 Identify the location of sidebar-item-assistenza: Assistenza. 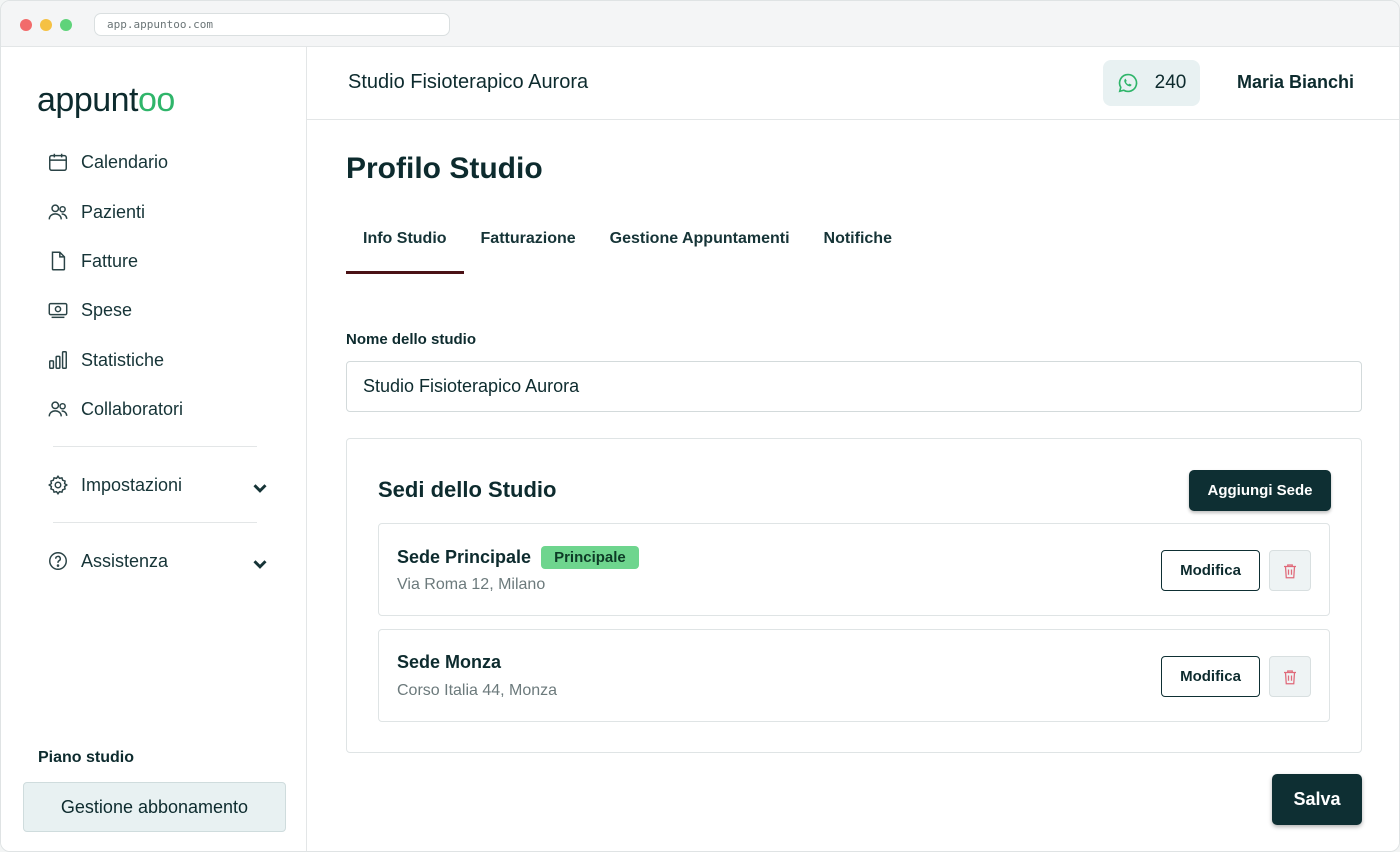
(157, 561).